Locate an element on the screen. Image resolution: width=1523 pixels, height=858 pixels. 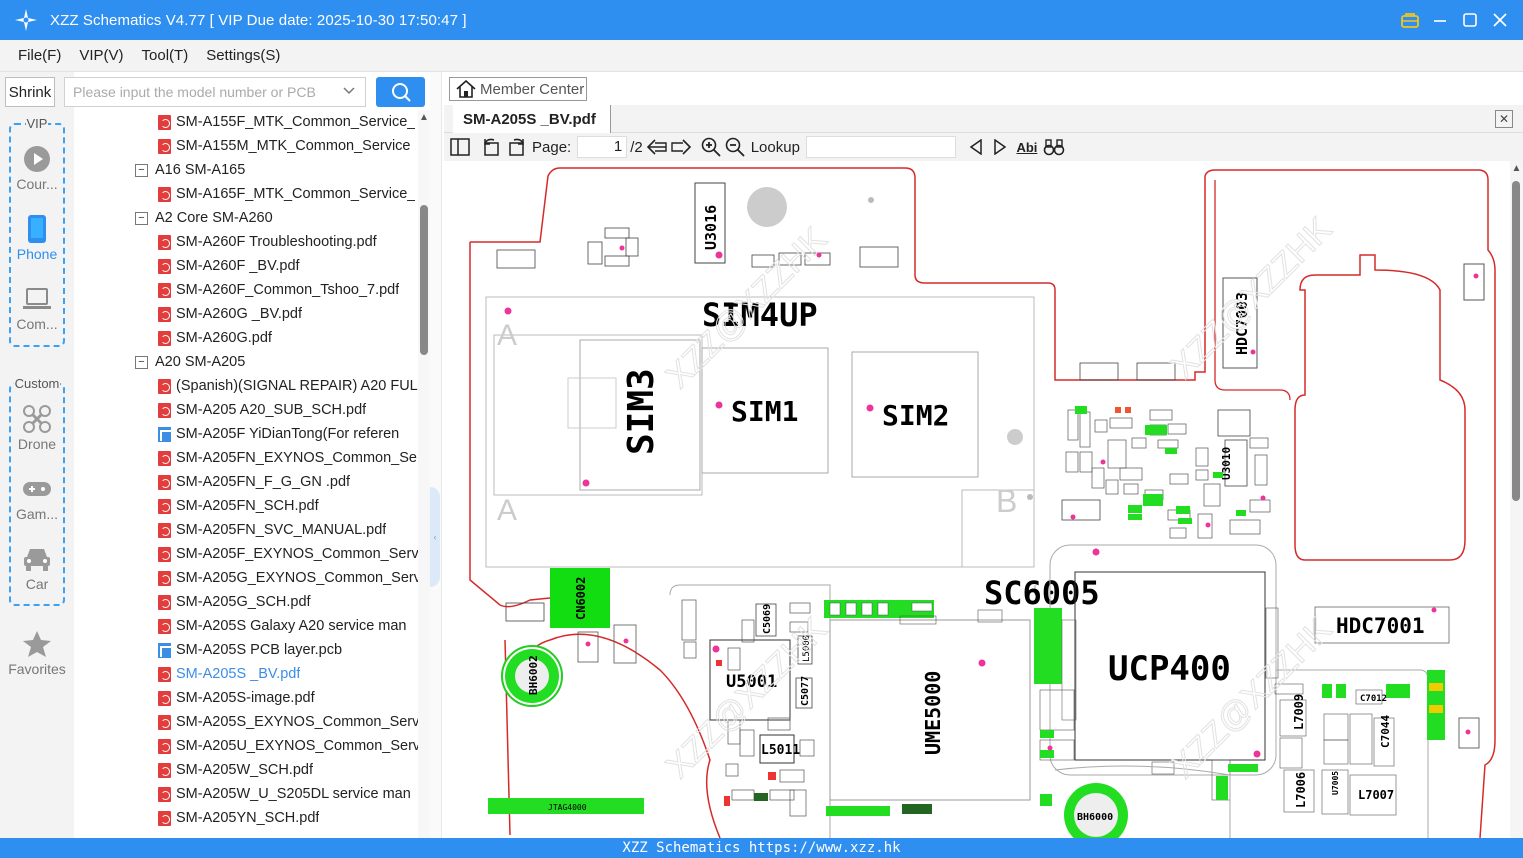
label-hdc7001: HDC7001 is located at coordinates (1380, 626).